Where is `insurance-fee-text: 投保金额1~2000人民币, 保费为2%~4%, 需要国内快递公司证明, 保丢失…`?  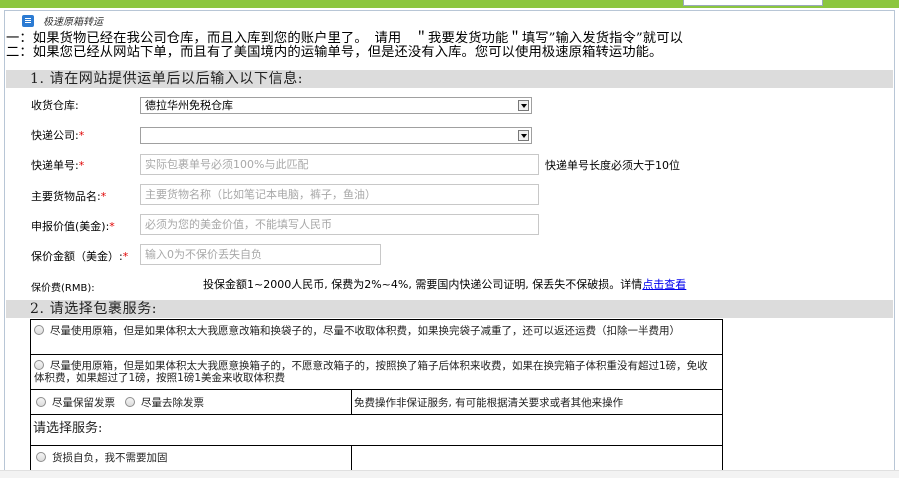 insurance-fee-text: 投保金额1~2000人民币, 保费为2%~4%, 需要国内快递公司证明, 保丢失… is located at coordinates (444, 285).